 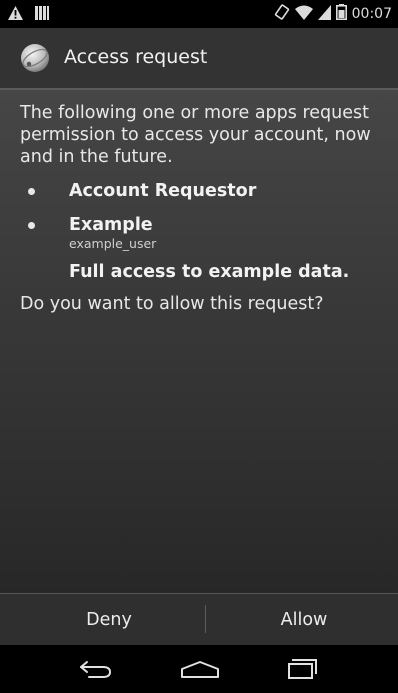 What do you see at coordinates (371, 14) in the screenshot?
I see `status-time: 00:07` at bounding box center [371, 14].